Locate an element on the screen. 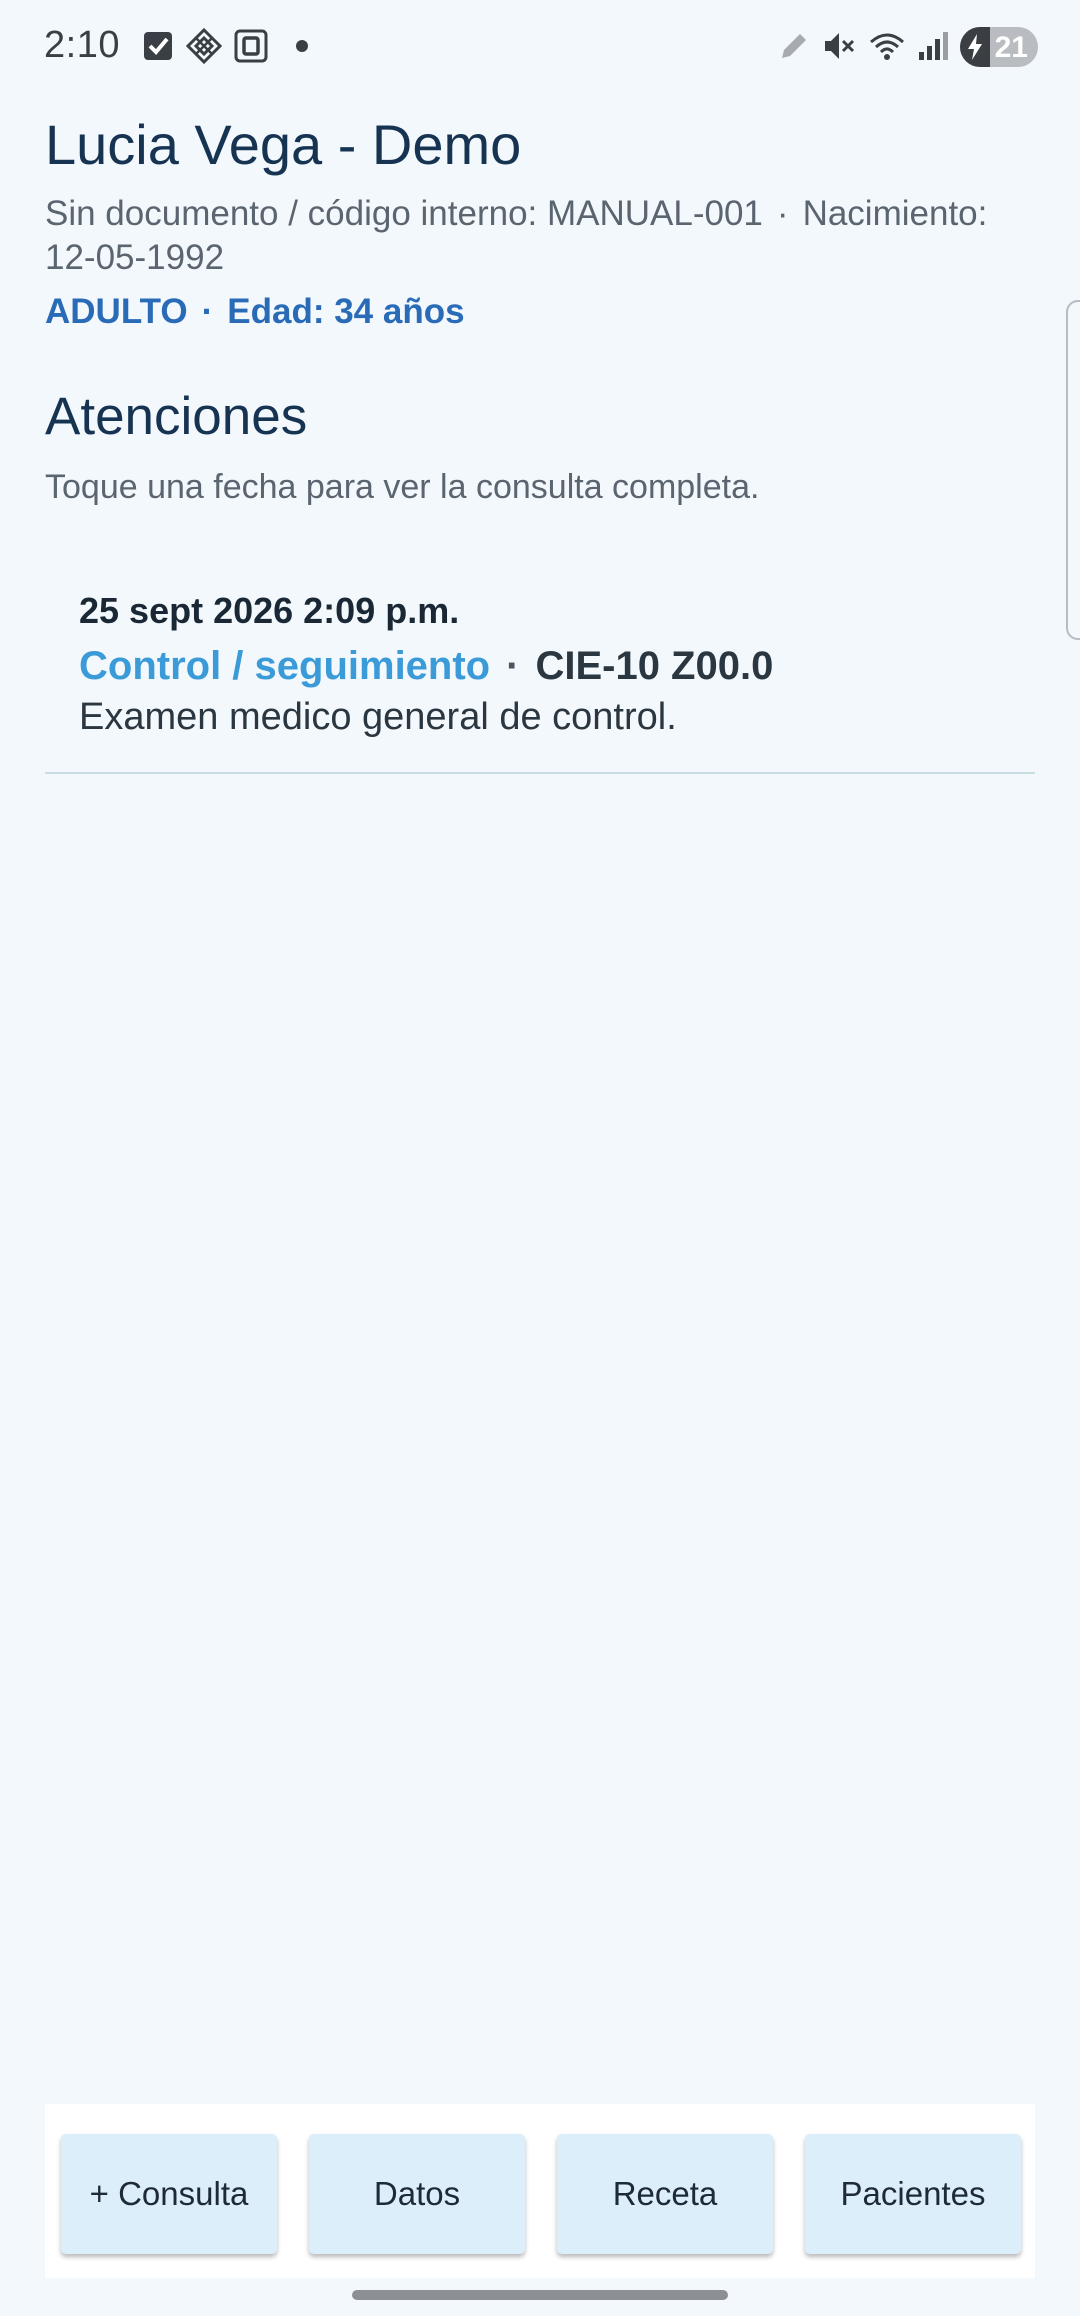 The height and width of the screenshot is (2316, 1080). battery-indicator: 21 is located at coordinates (999, 47).